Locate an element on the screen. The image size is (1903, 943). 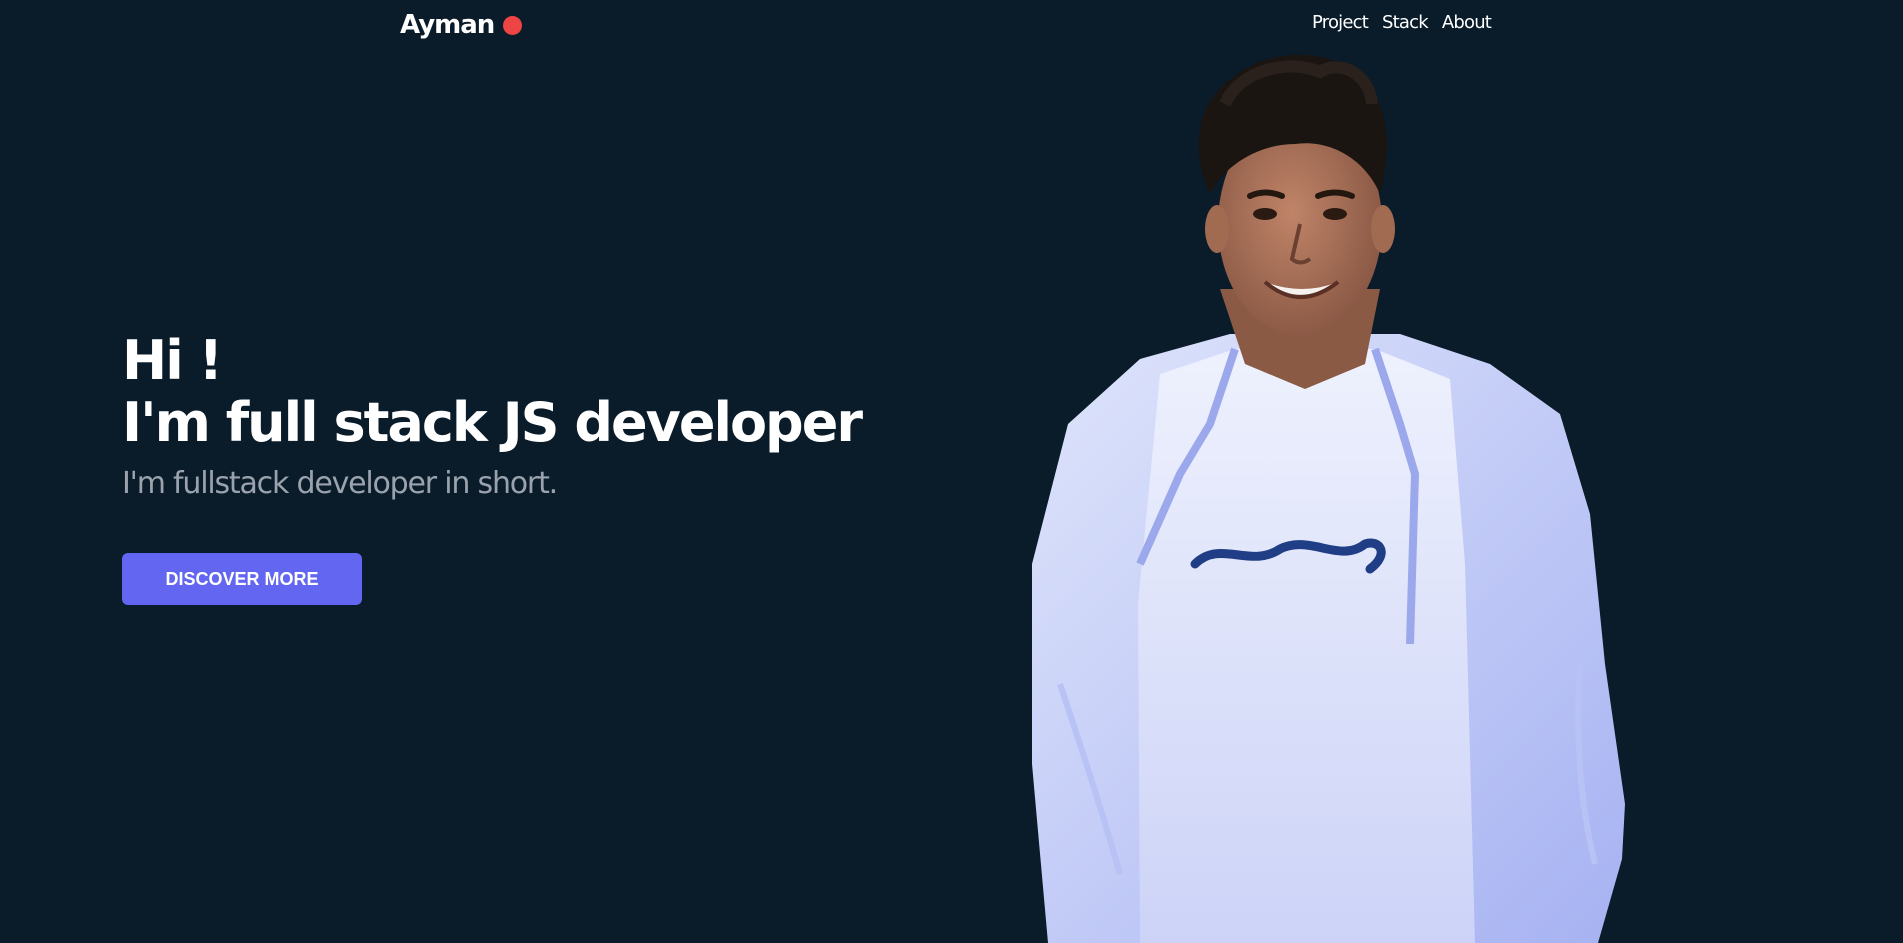
nav-link-about: About is located at coordinates (1467, 22).